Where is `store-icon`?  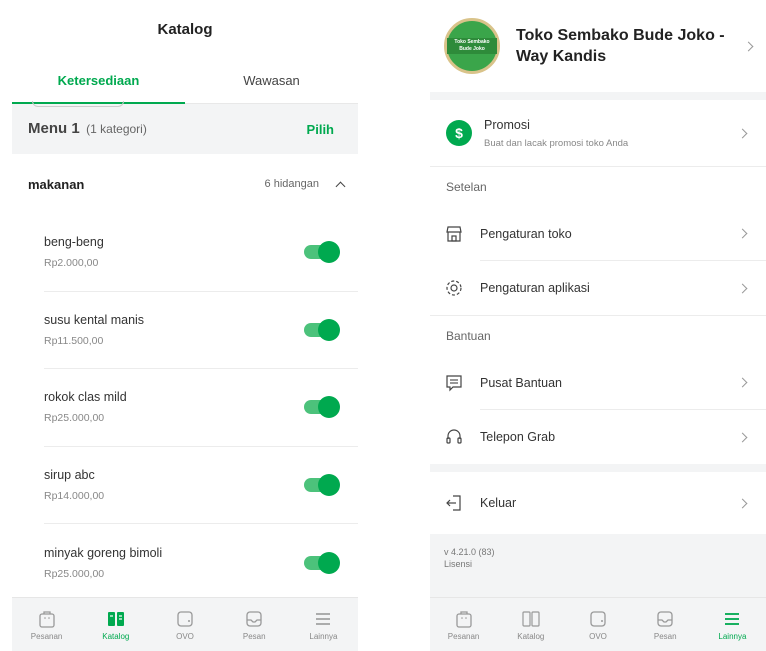 store-icon is located at coordinates (454, 234).